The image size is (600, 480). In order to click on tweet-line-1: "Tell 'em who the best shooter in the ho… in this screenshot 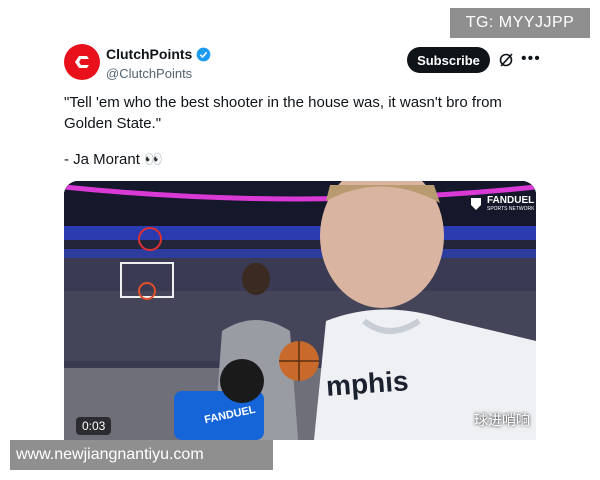, I will do `click(283, 102)`.